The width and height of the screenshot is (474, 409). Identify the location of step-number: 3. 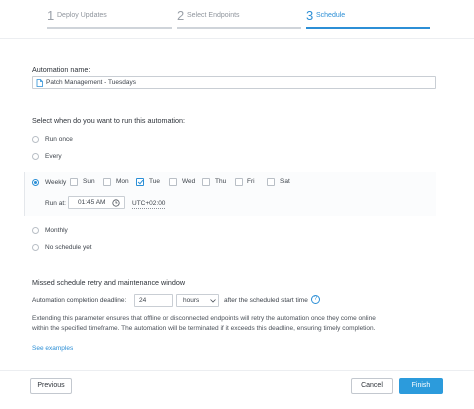
(310, 15).